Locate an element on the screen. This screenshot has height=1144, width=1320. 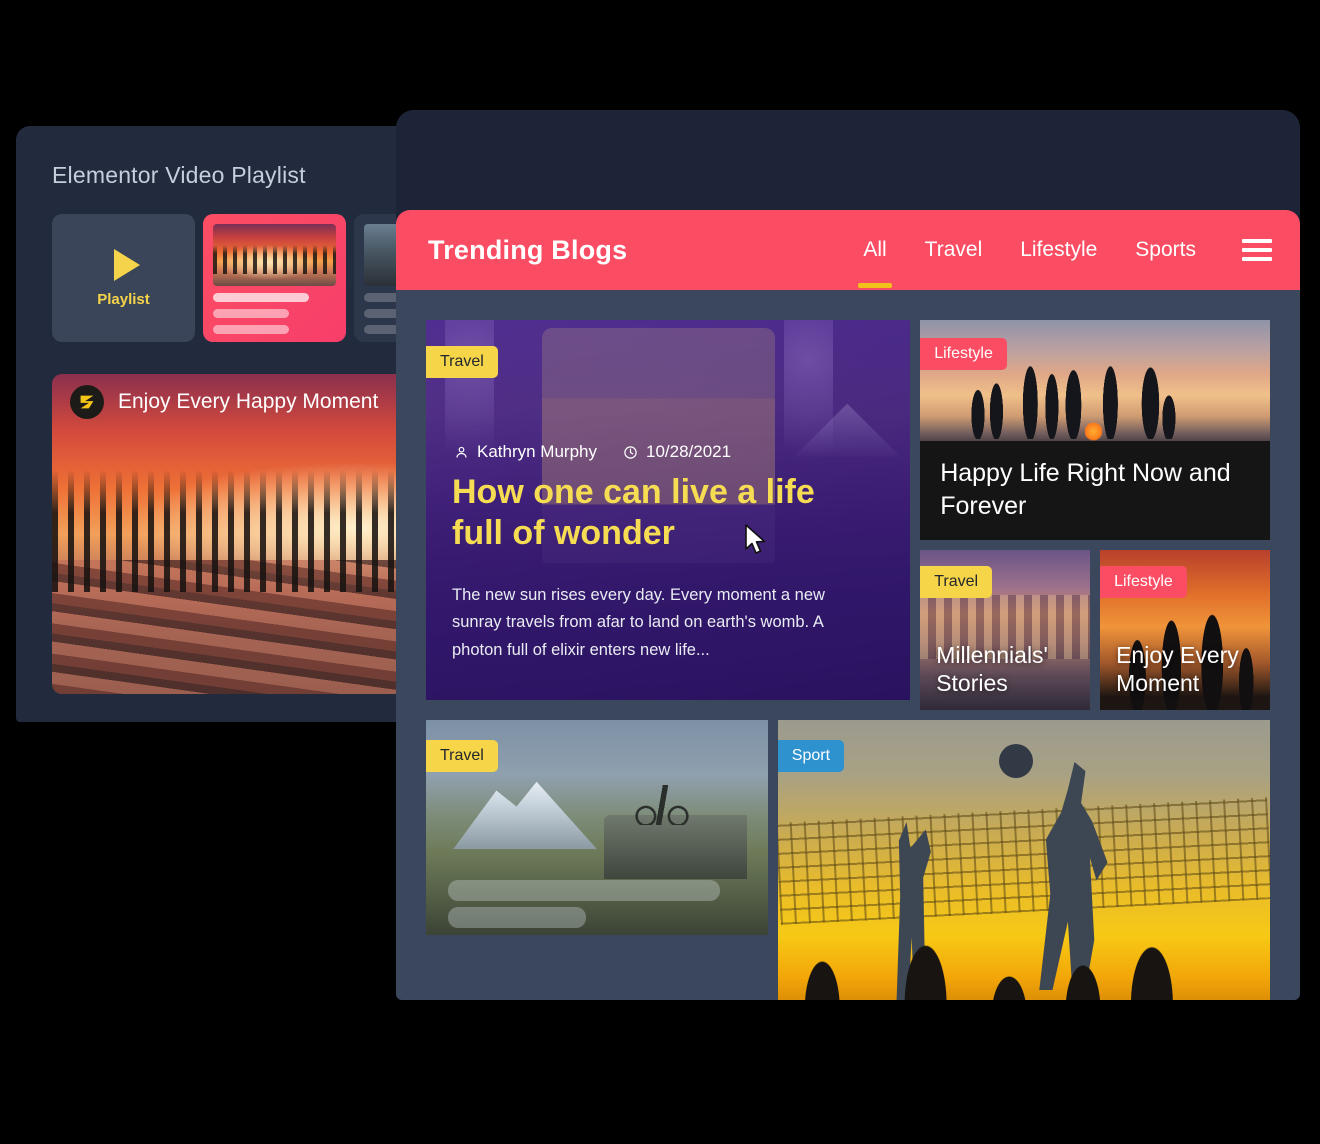
post-card-image is located at coordinates (1023, 860).